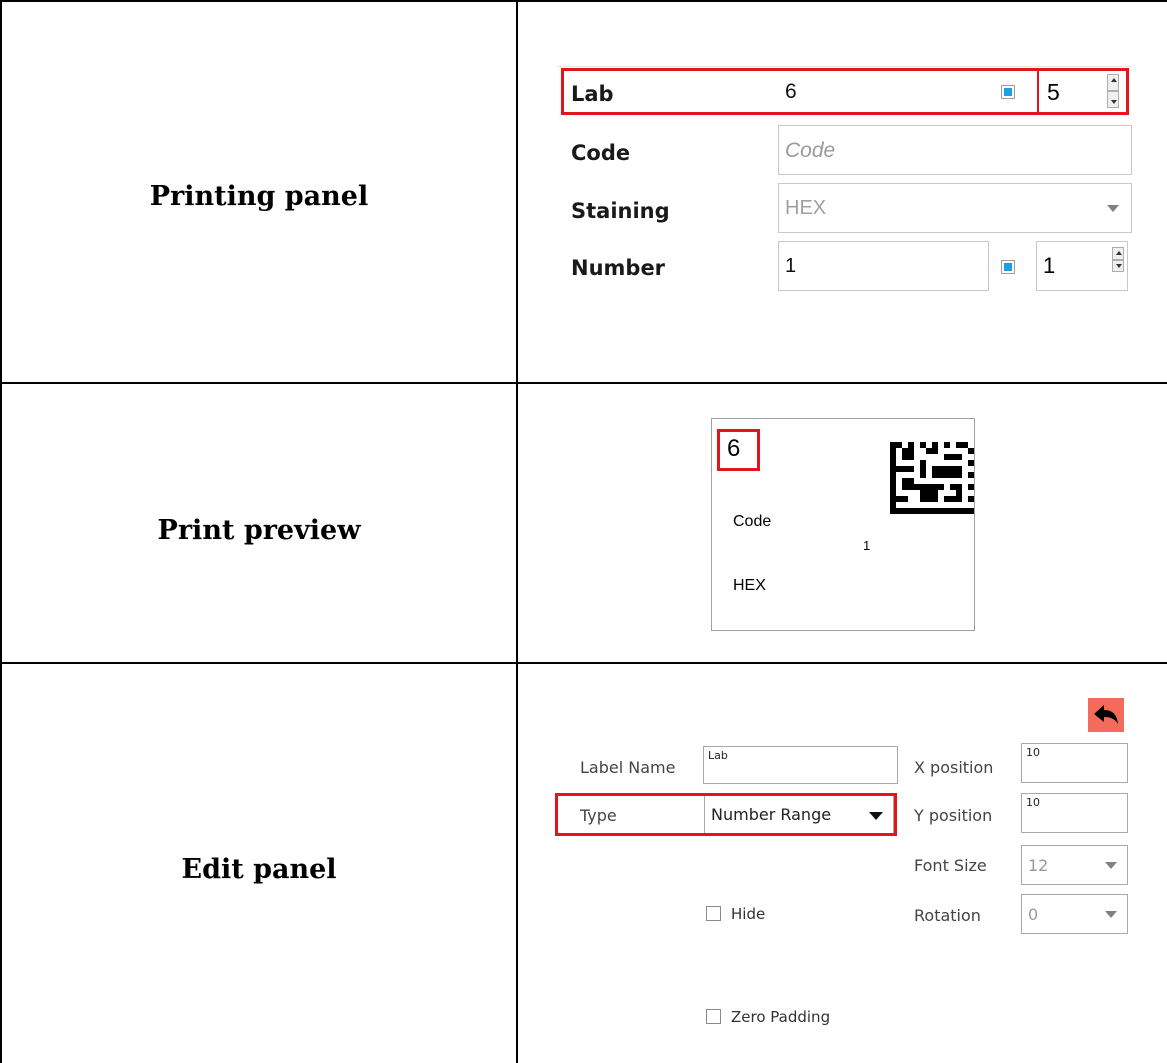 This screenshot has width=1167, height=1063. I want to click on number-spin-buttons, so click(1118, 259).